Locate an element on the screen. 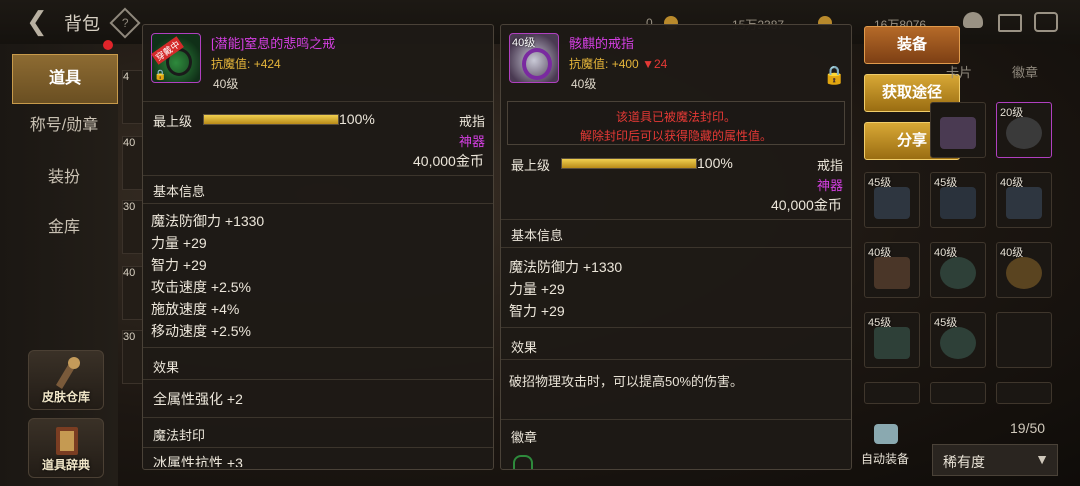 The height and width of the screenshot is (486, 1080). skin-vault-button: 皮肤仓库 is located at coordinates (66, 380).